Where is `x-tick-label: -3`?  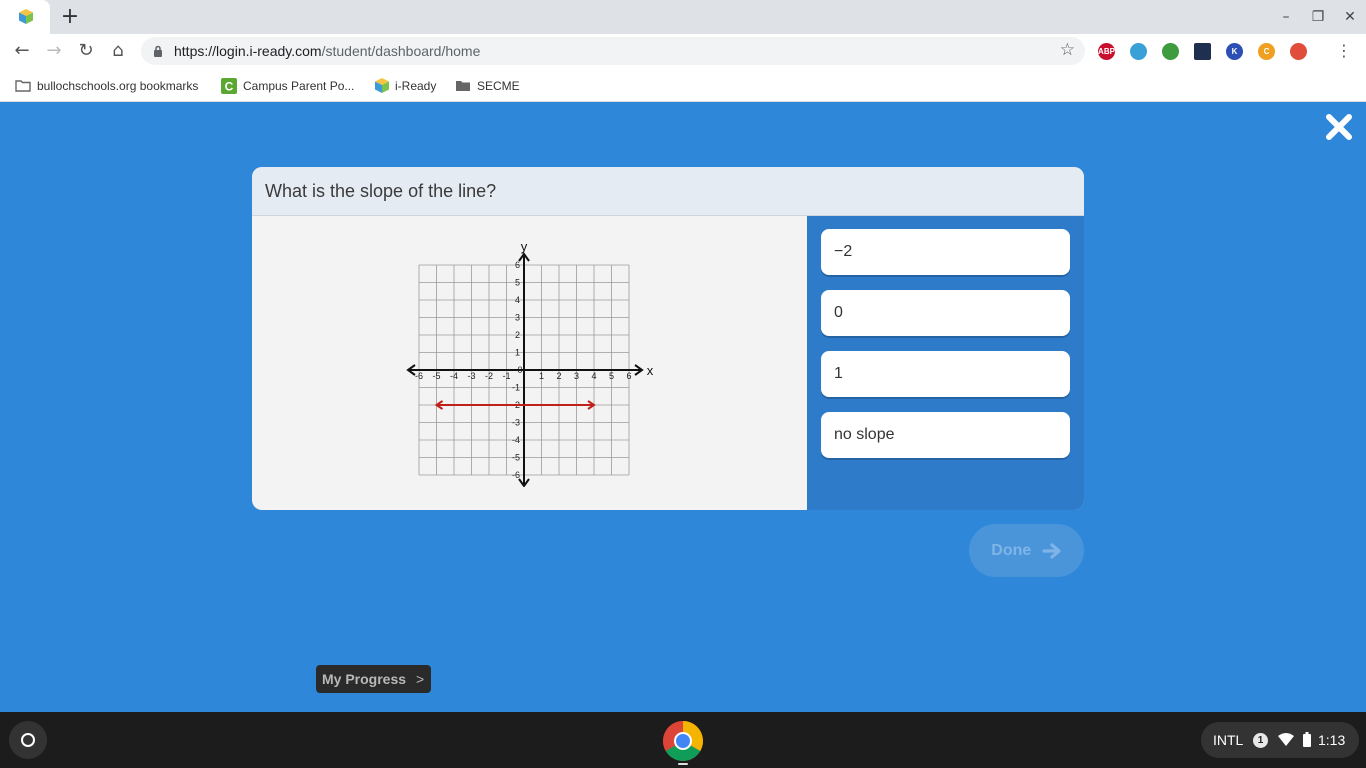
x-tick-label: -3 is located at coordinates (471, 376).